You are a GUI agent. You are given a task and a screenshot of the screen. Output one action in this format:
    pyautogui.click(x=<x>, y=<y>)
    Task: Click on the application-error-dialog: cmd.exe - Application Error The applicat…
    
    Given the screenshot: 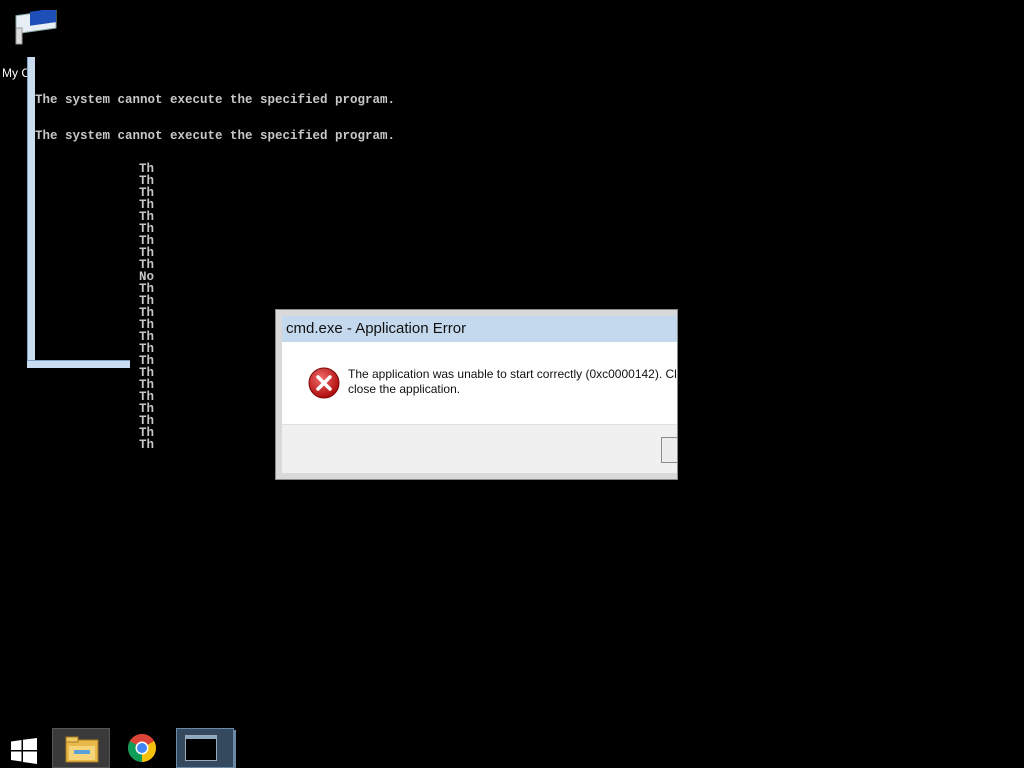 What is the action you would take?
    pyautogui.click(x=476, y=394)
    